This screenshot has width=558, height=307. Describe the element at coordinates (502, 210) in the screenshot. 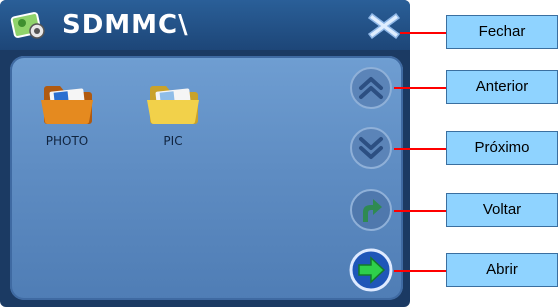

I see `callout-back: Voltar` at that location.